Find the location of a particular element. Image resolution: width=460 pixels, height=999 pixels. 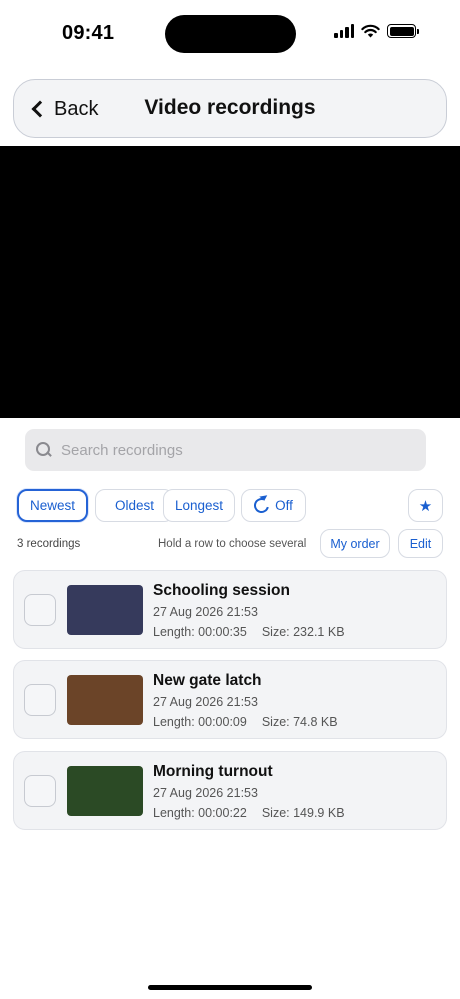

sort-options: Newest Oldest Longest Off ★ is located at coordinates (230, 506).